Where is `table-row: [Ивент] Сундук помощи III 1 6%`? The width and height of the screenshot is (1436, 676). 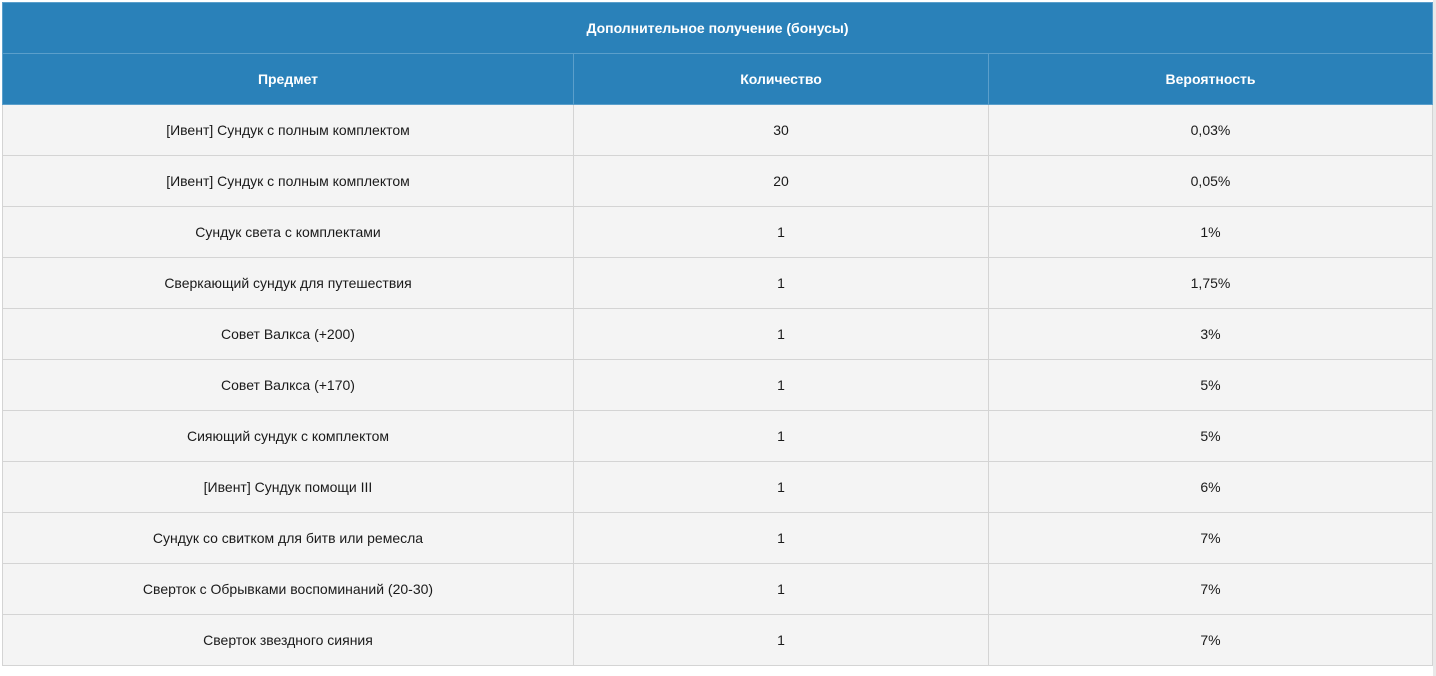
table-row: [Ивент] Сундук помощи III 1 6% is located at coordinates (717, 487).